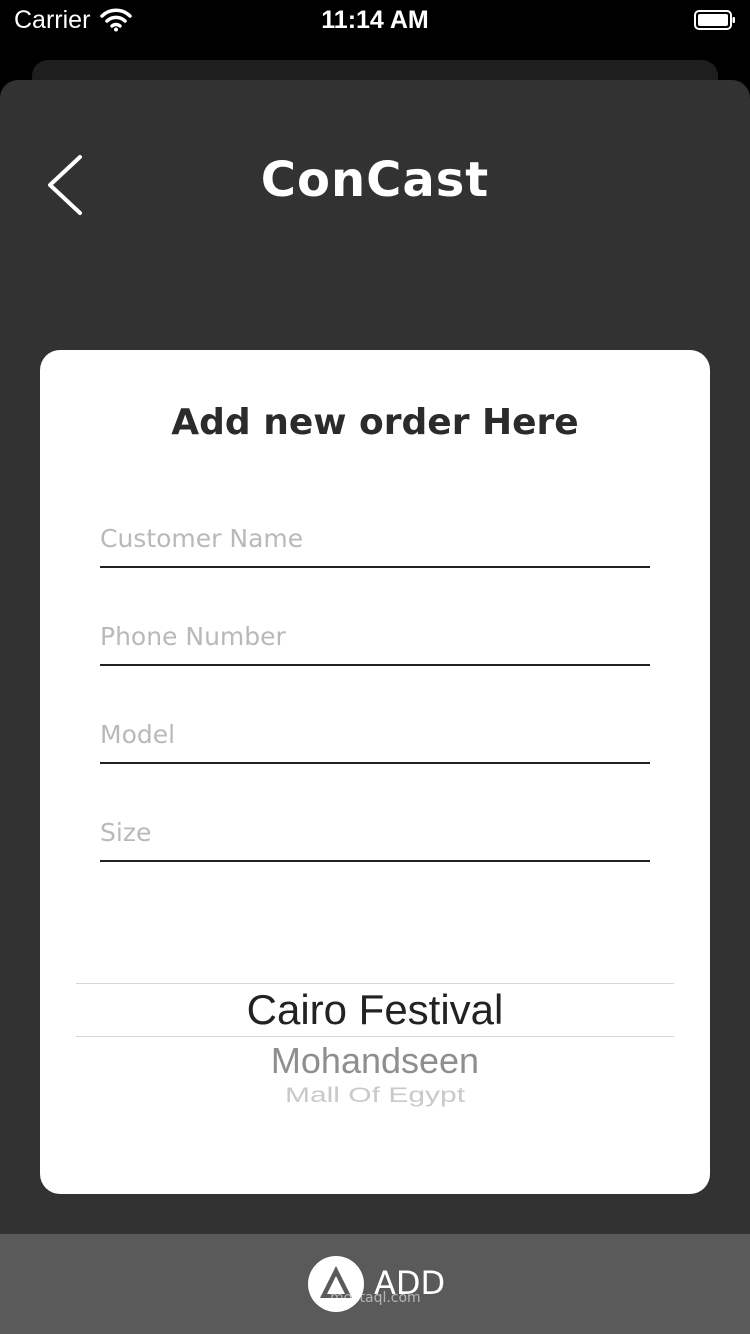 The width and height of the screenshot is (750, 1334). Describe the element at coordinates (375, 983) in the screenshot. I see `picker-divider-top` at that location.